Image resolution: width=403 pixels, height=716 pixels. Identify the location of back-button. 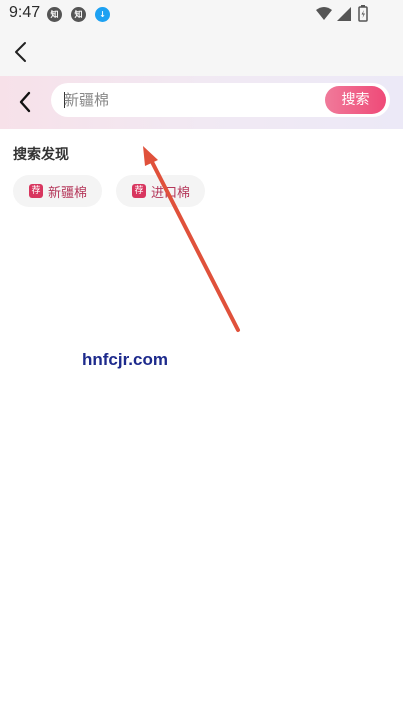
(21, 52).